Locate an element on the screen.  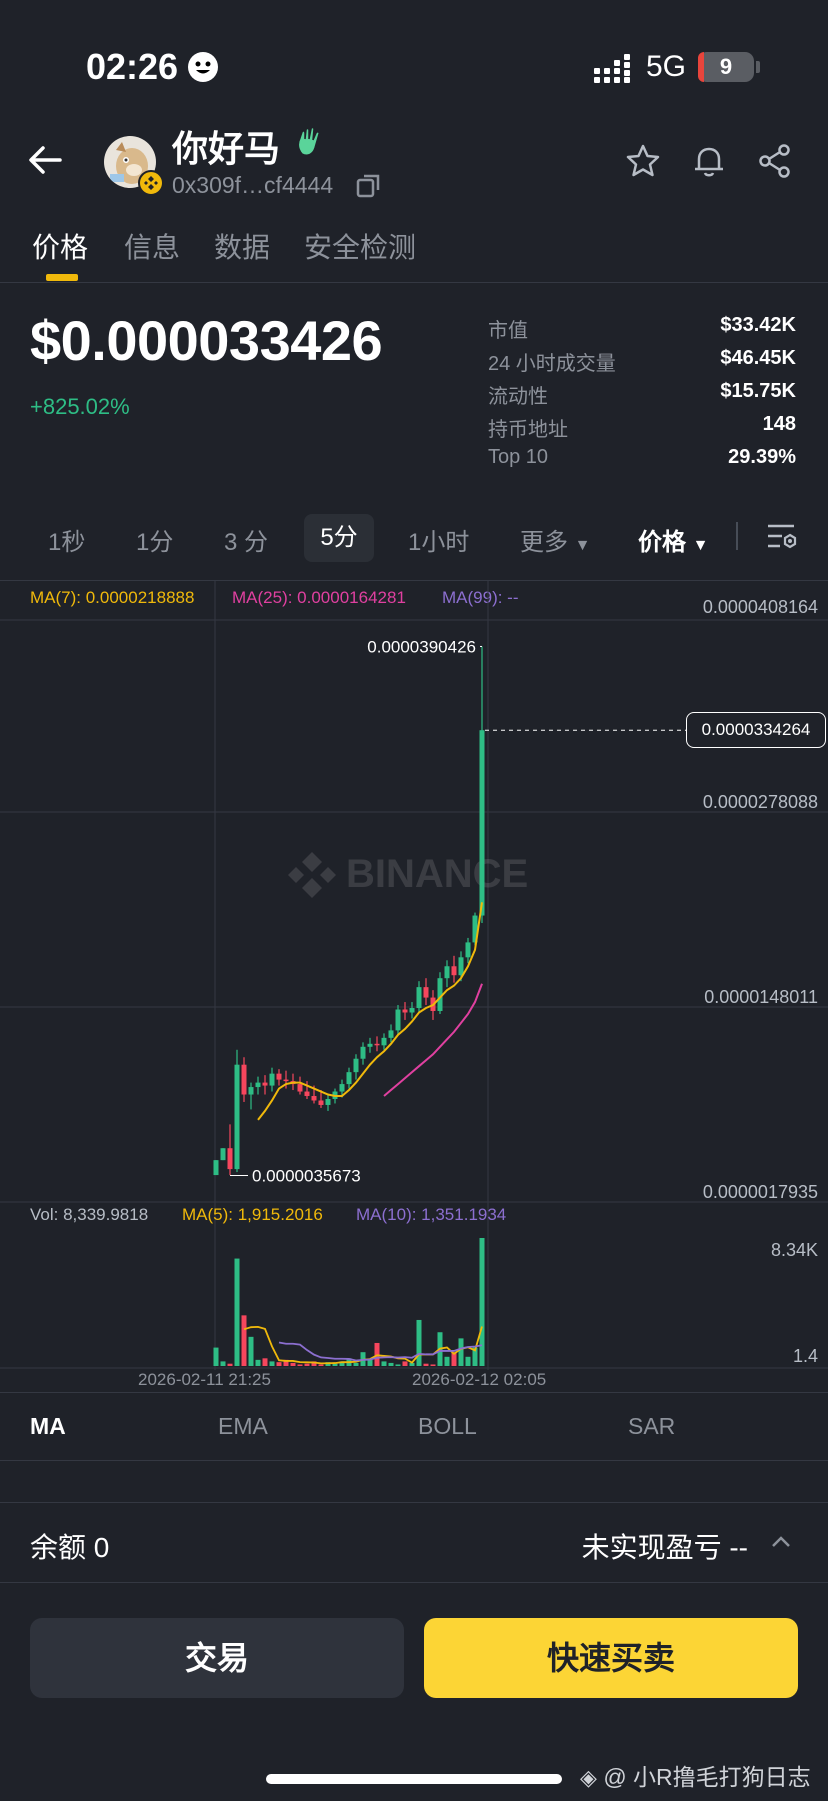
interval-5m: 5分 is located at coordinates (339, 538).